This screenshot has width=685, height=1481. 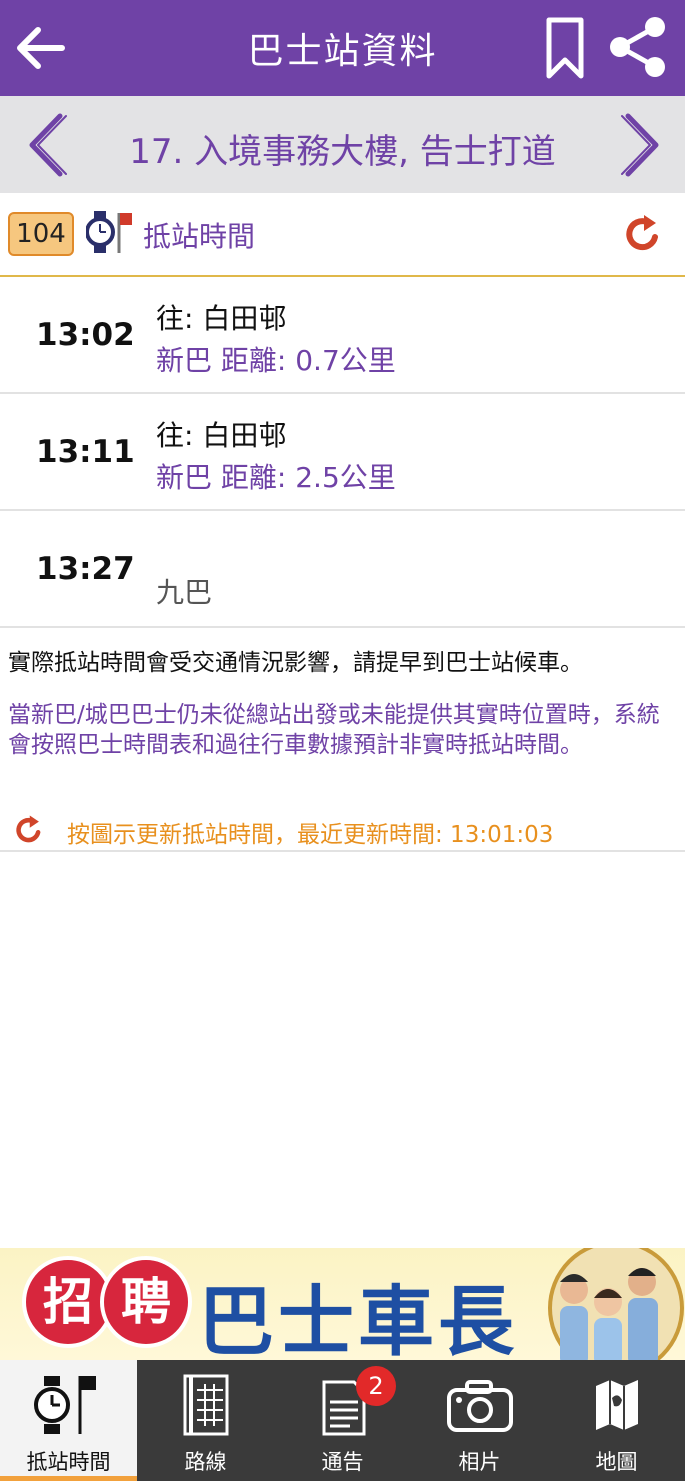 I want to click on timetable-icon, so click(x=206, y=1405).